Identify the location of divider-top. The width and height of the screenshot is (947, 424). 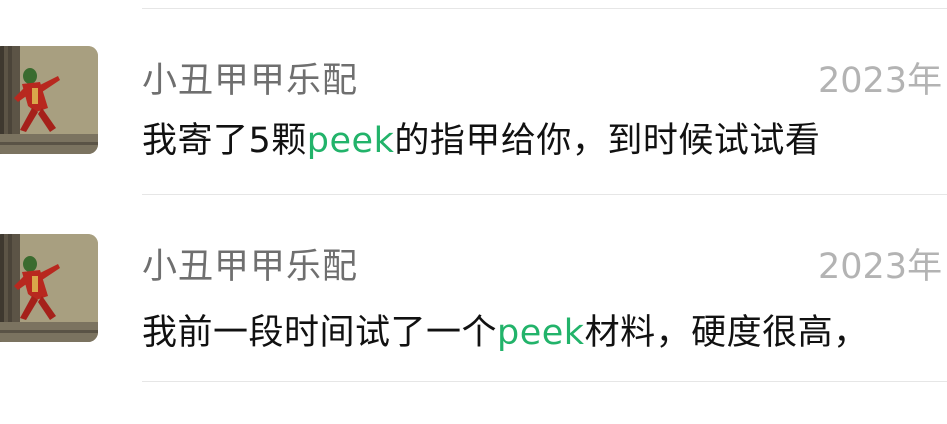
(544, 8).